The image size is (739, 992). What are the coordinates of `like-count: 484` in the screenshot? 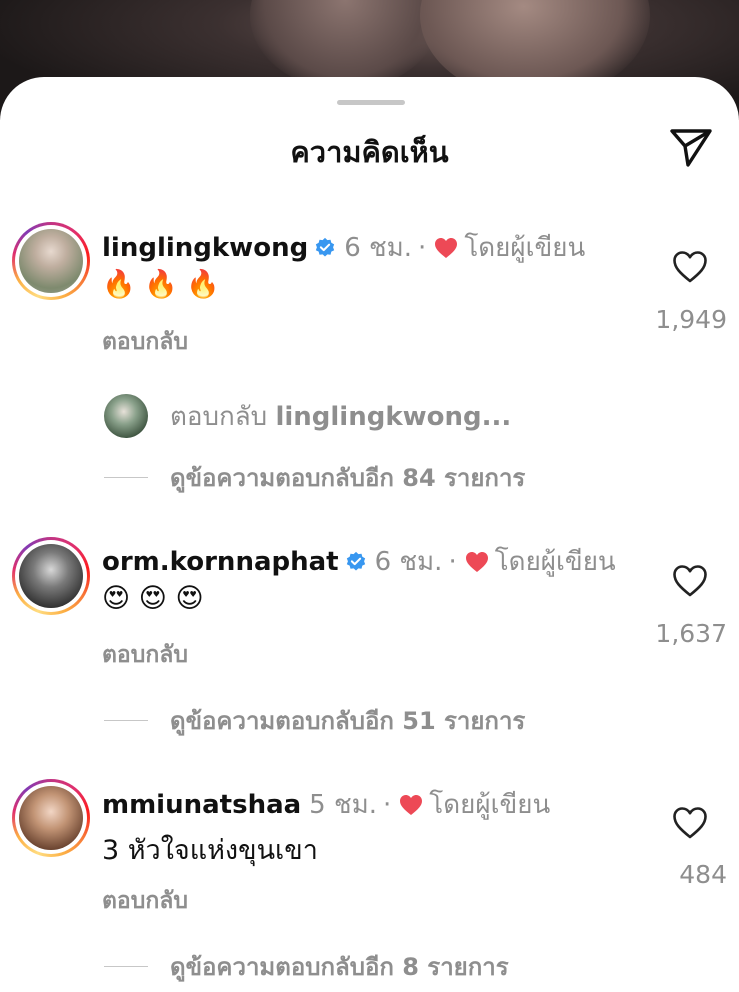 It's located at (703, 874).